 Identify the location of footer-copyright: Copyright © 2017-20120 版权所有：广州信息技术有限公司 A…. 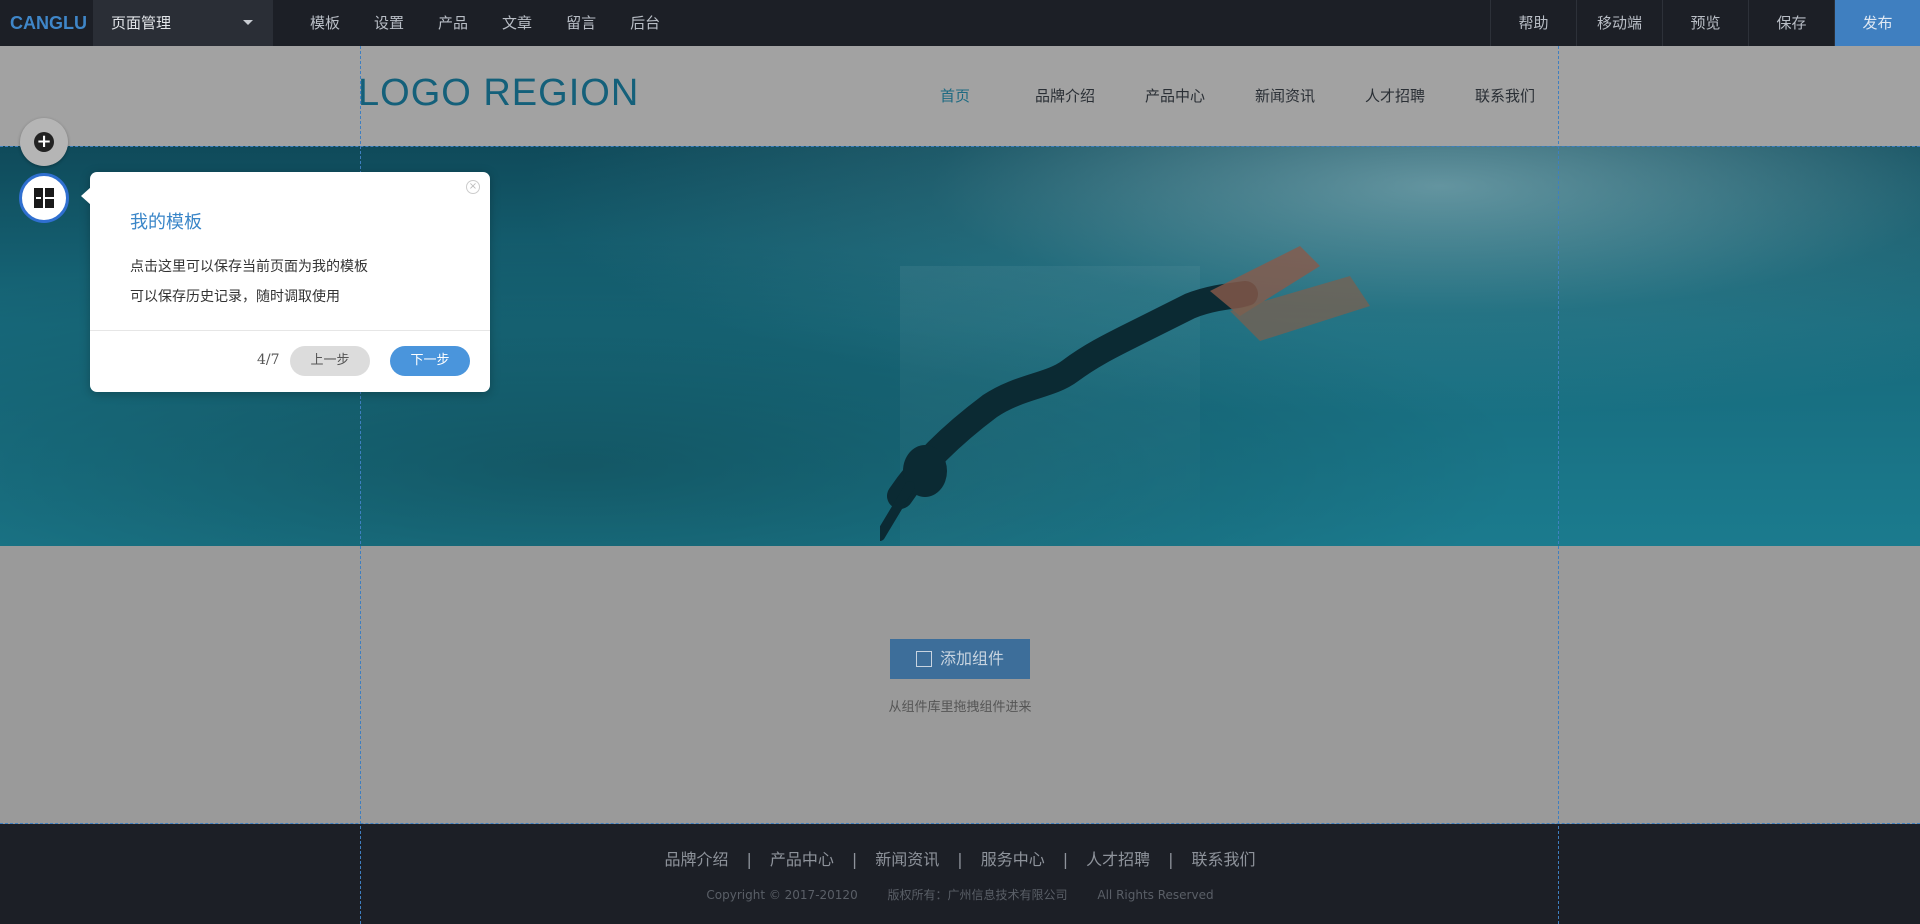
(960, 894).